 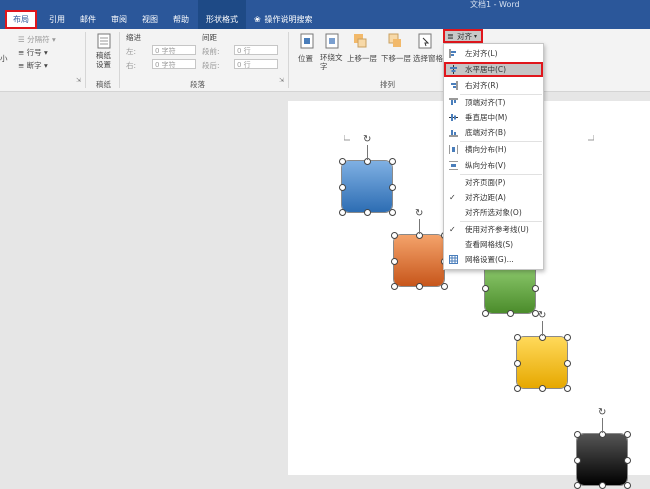 I want to click on distribute-vertical-icon, so click(x=453, y=165).